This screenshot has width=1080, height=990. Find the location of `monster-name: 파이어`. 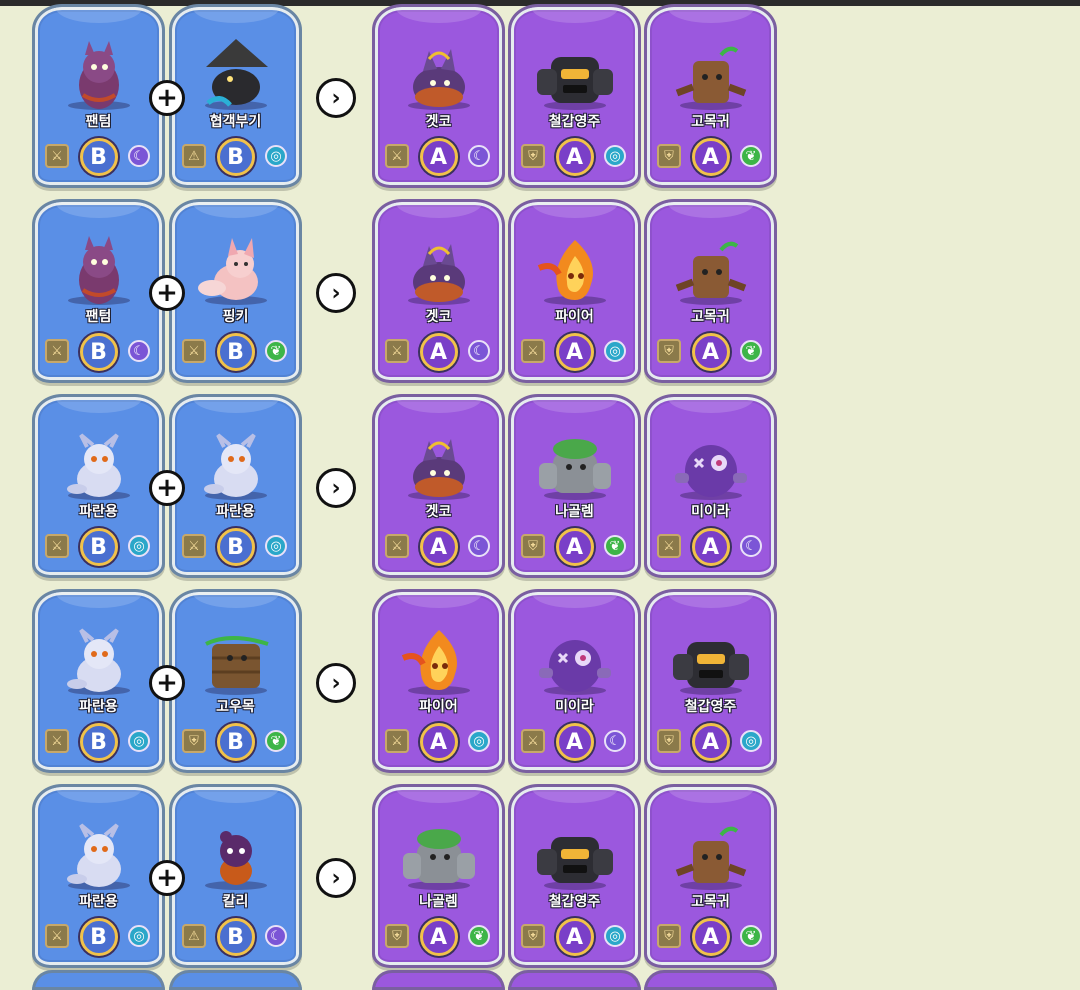

monster-name: 파이어 is located at coordinates (438, 707).